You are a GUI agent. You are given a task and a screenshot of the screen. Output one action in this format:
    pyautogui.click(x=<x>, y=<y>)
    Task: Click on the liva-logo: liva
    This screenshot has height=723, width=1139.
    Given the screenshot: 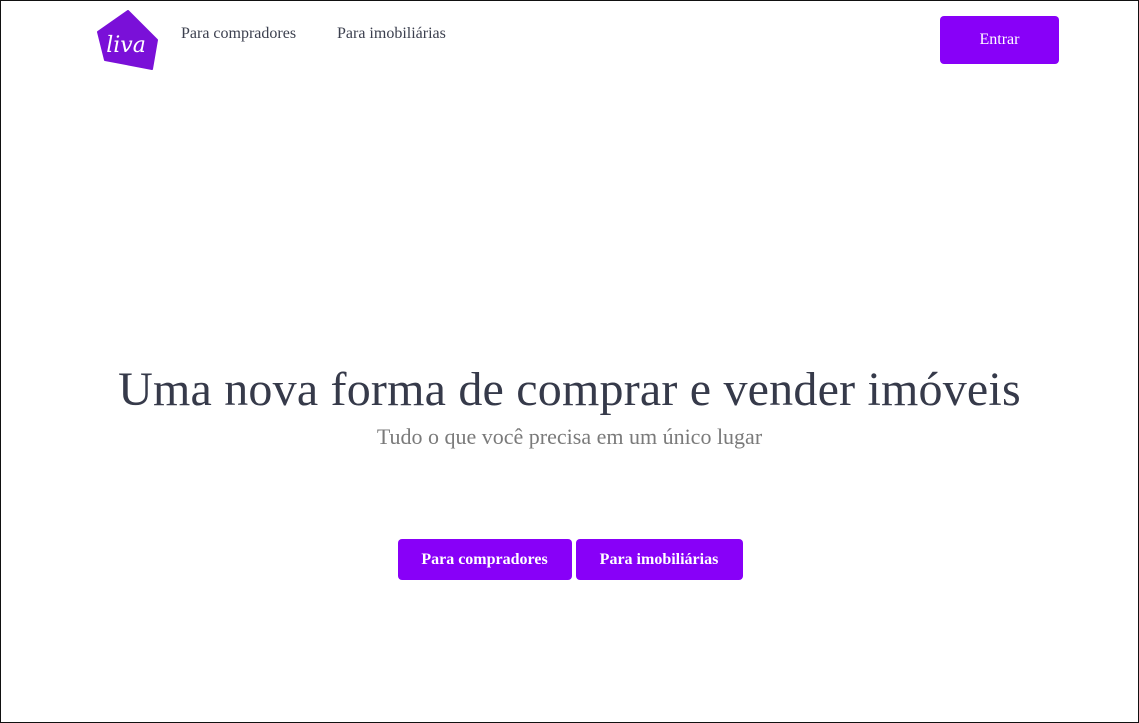 What is the action you would take?
    pyautogui.click(x=127, y=40)
    